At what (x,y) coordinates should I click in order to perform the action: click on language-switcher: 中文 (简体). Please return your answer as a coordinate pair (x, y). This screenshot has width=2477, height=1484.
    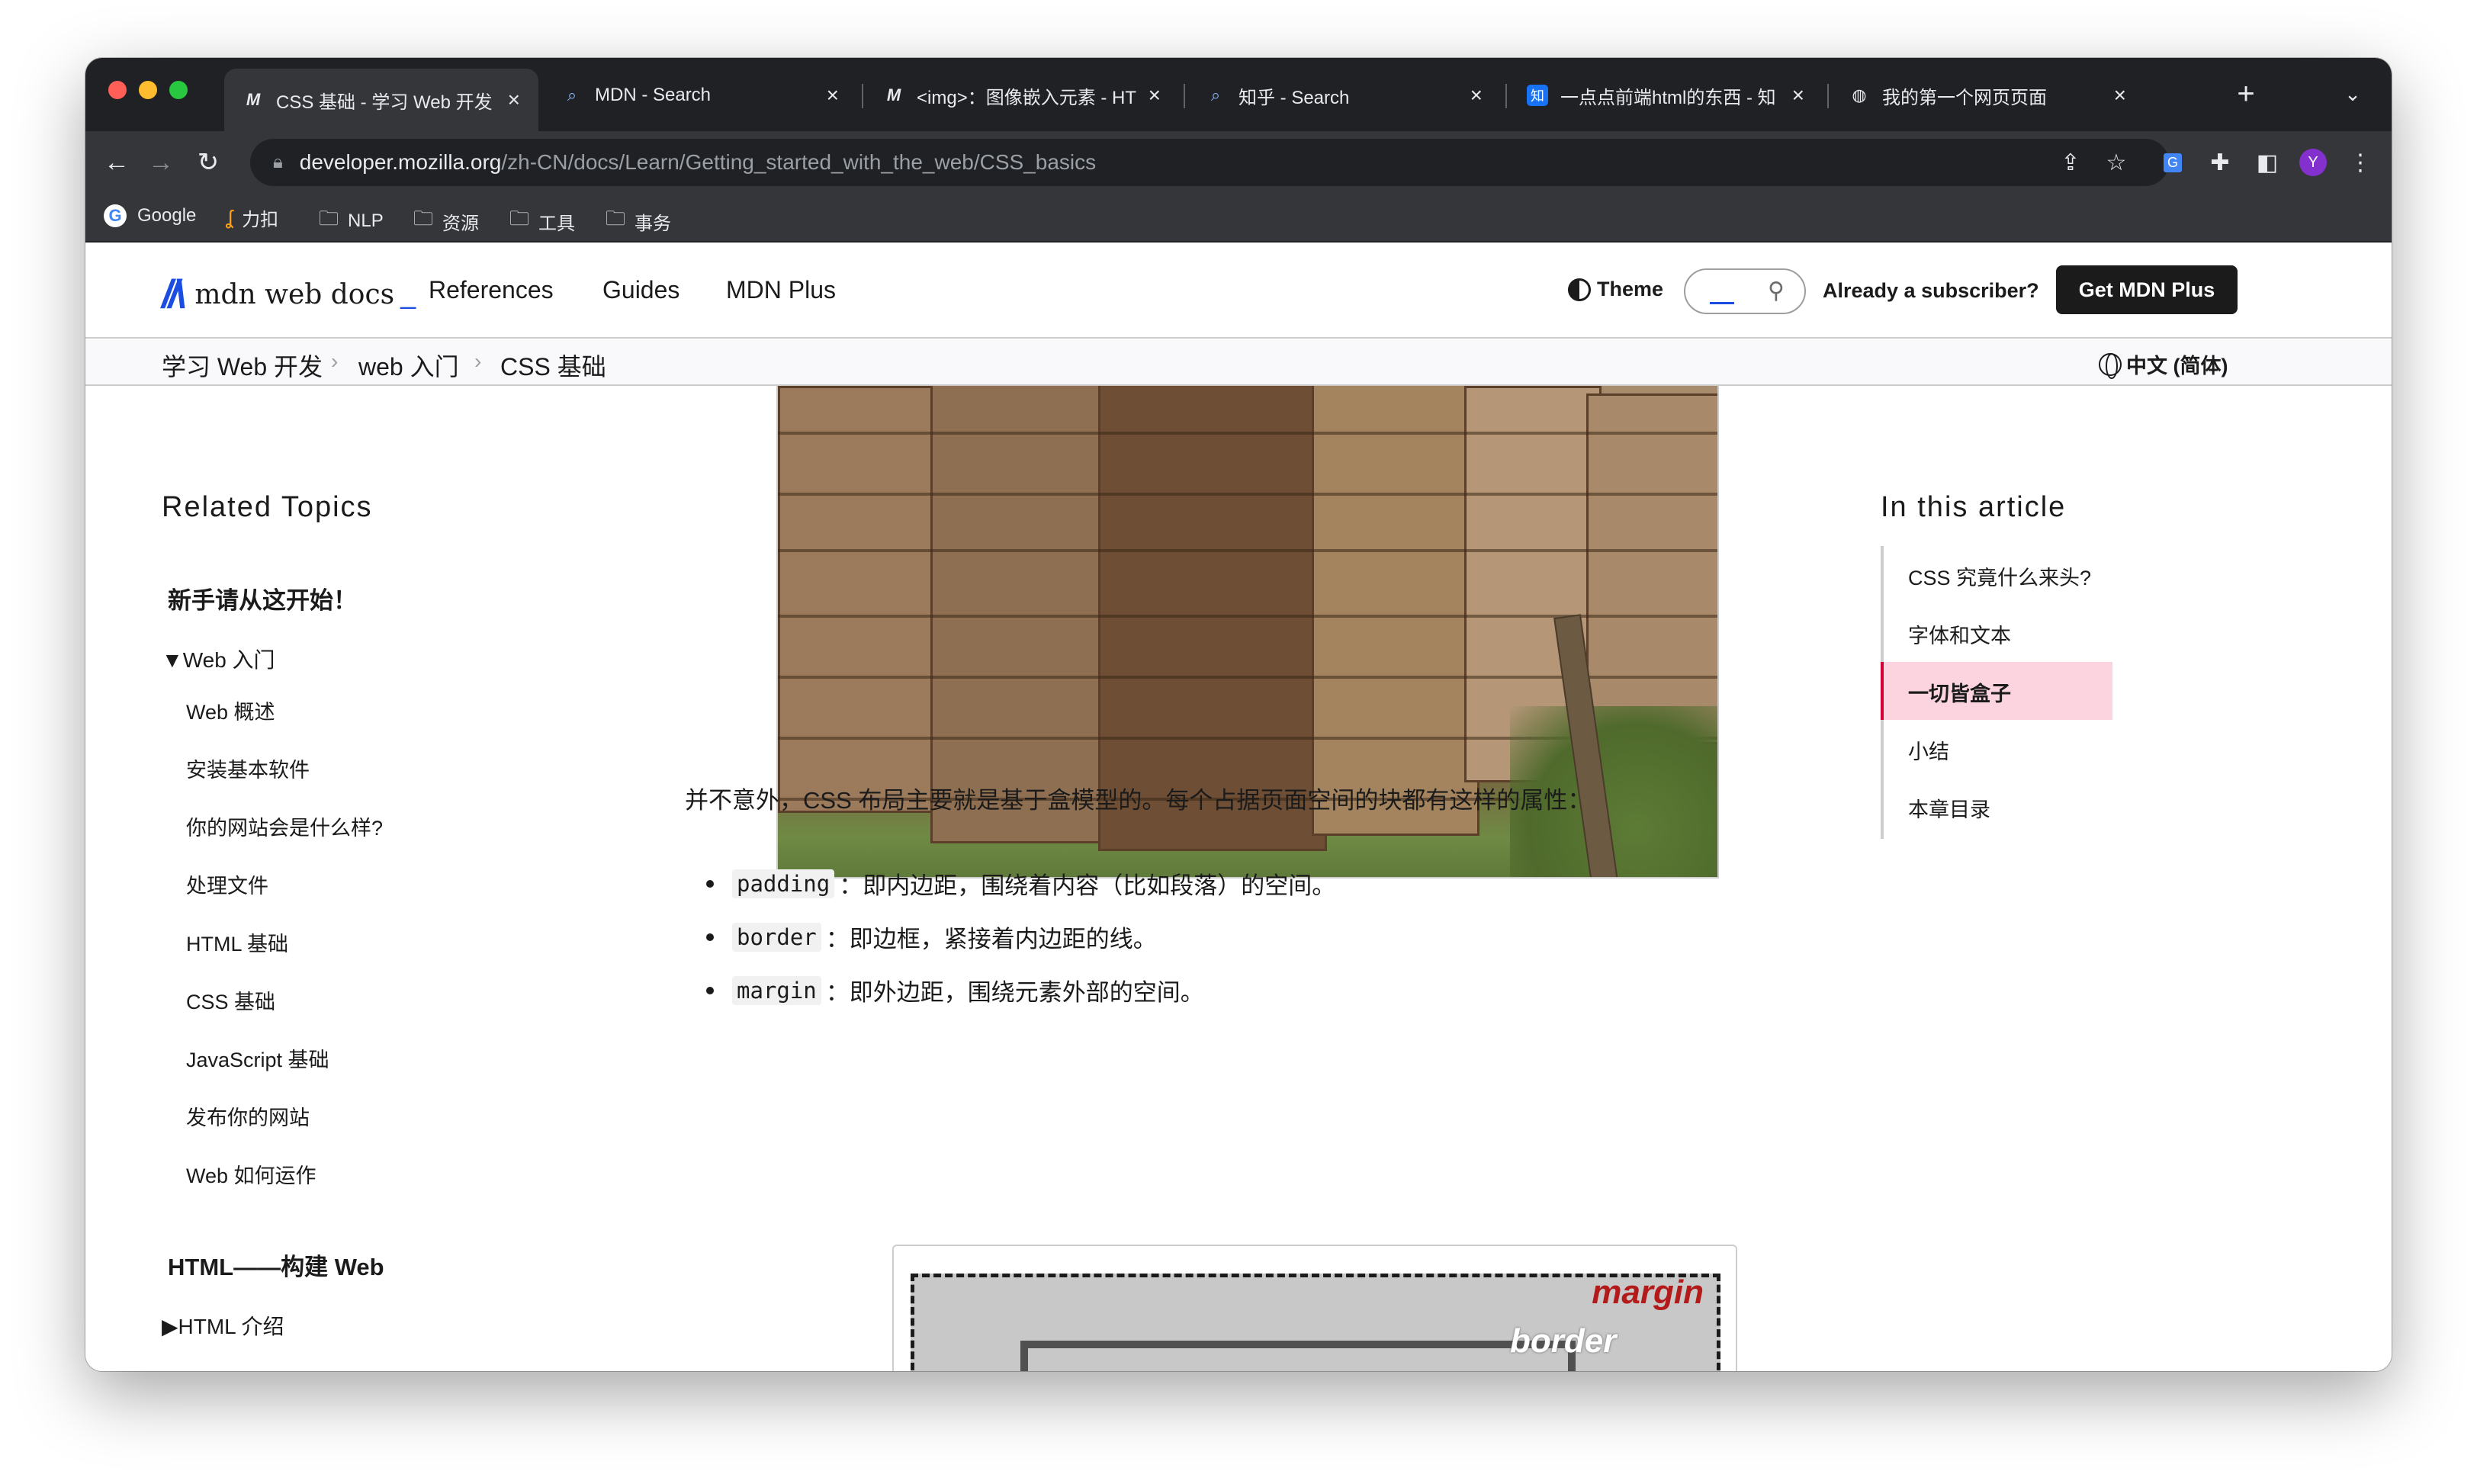
    Looking at the image, I should click on (2163, 364).